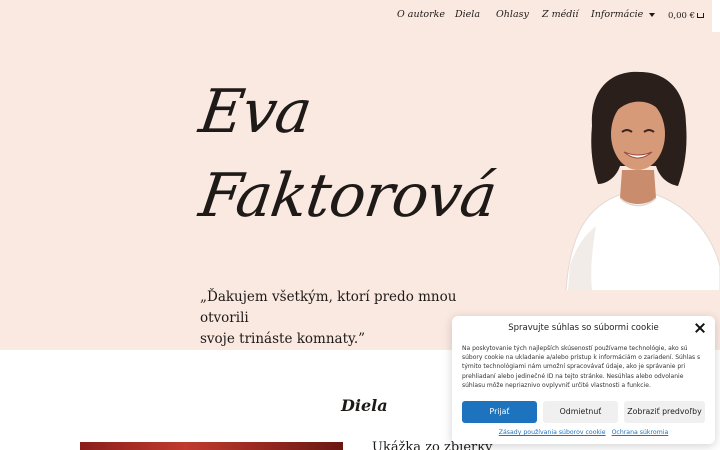 The width and height of the screenshot is (720, 450). Describe the element at coordinates (348, 196) in the screenshot. I see `author-last-name: Faktorová` at that location.